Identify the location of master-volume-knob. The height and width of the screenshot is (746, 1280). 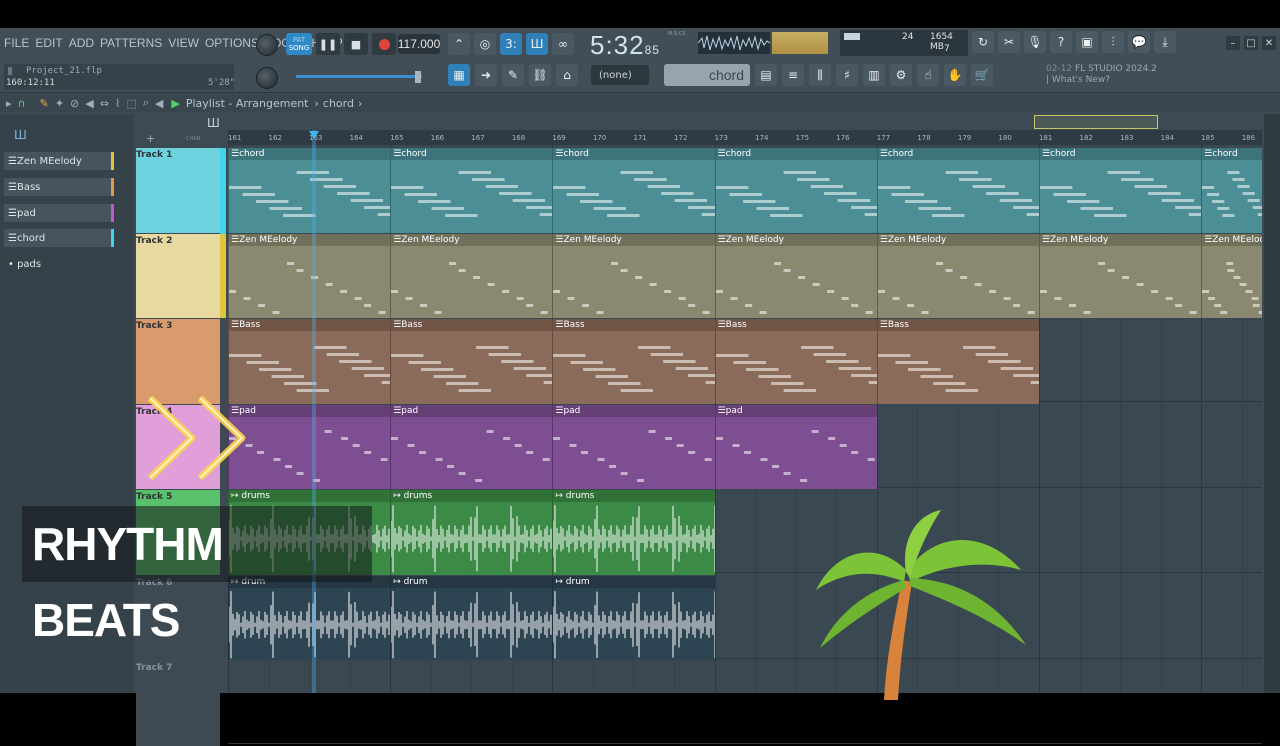
(267, 45).